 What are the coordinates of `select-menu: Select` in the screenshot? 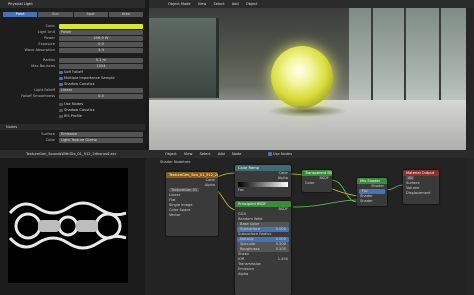 It's located at (218, 4).